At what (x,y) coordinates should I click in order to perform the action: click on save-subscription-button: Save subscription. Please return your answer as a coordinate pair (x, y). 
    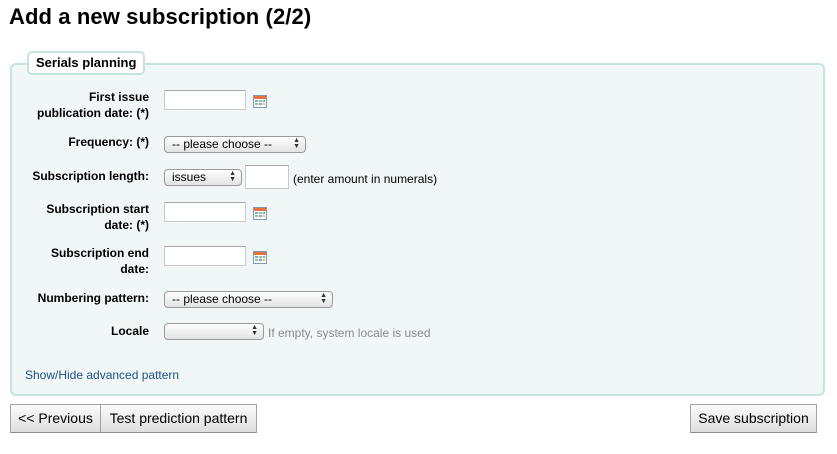
    Looking at the image, I should click on (753, 418).